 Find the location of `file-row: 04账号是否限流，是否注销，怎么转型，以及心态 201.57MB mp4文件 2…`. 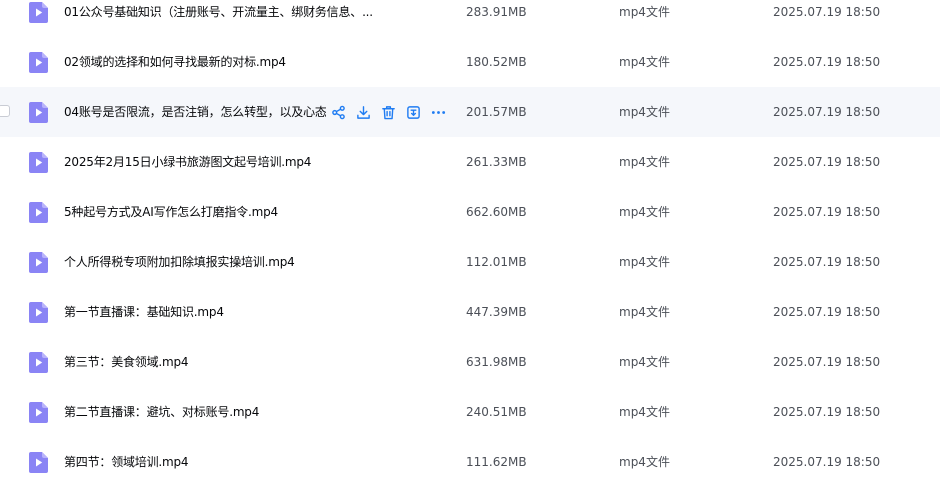

file-row: 04账号是否限流，是否注销，怎么转型，以及心态 201.57MB mp4文件 2… is located at coordinates (470, 112).